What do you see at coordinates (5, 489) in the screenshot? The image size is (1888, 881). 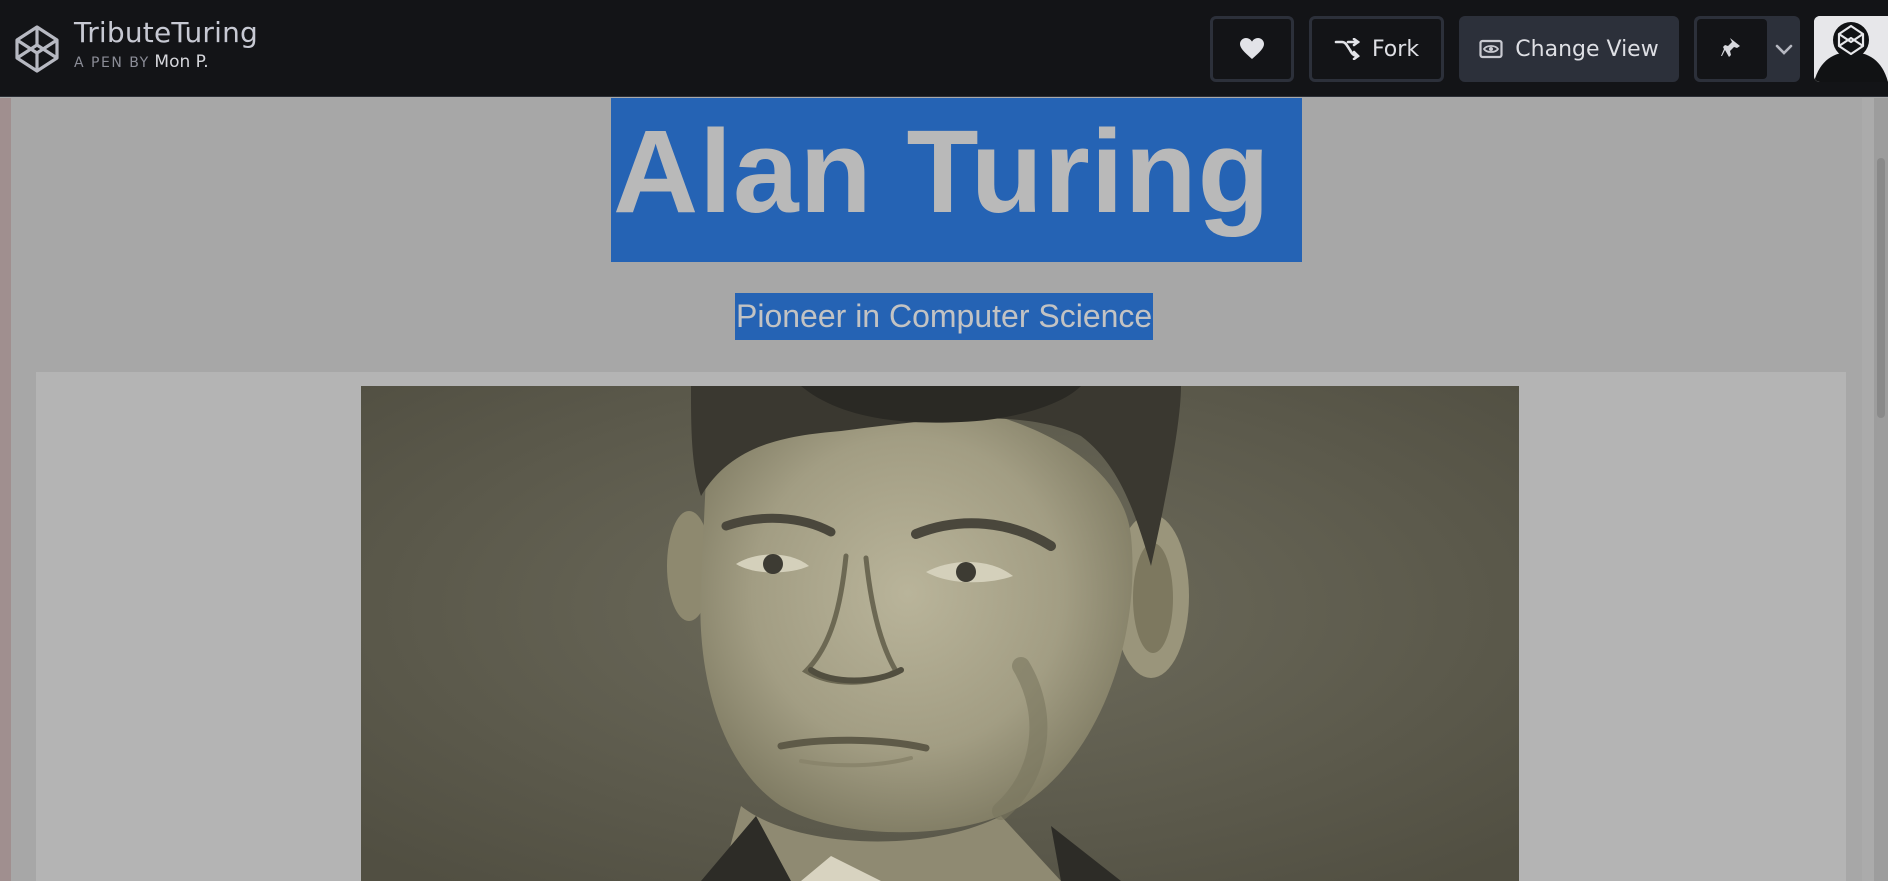 I see `preview-left-edge` at bounding box center [5, 489].